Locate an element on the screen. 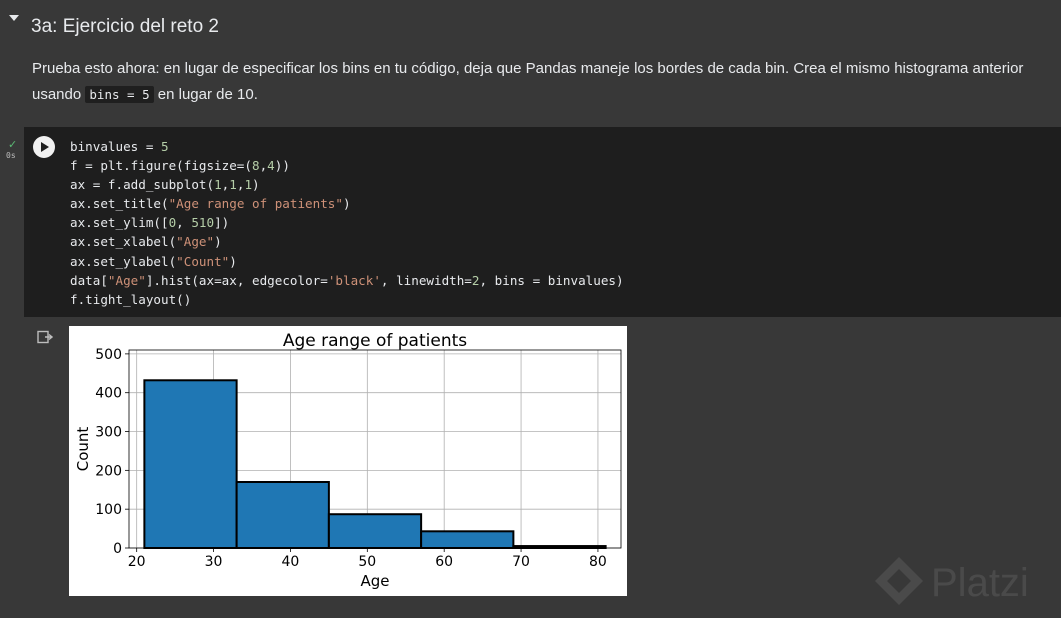  collapse-section-icon is located at coordinates (14, 18).